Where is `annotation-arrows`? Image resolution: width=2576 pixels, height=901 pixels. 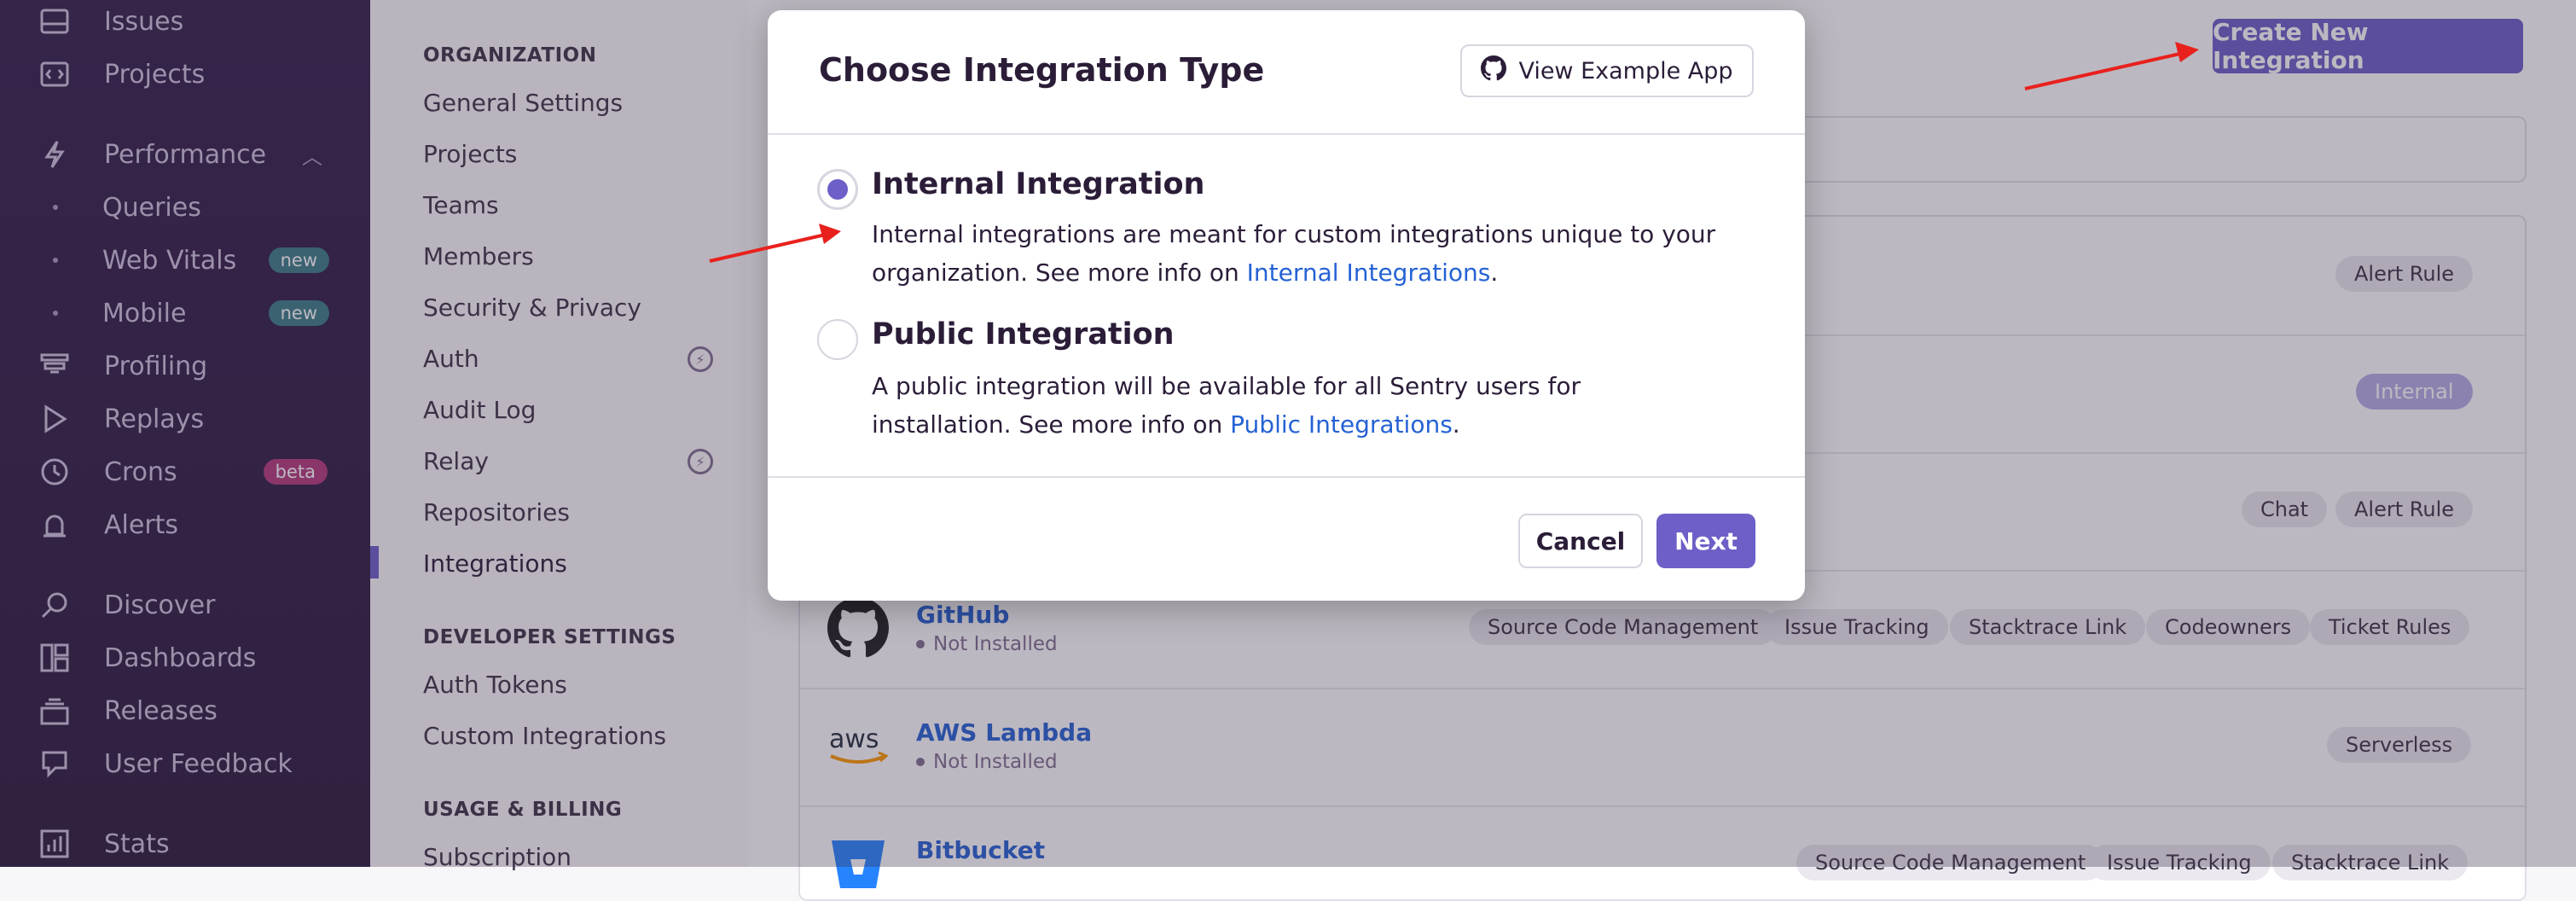
annotation-arrows is located at coordinates (1454, 152).